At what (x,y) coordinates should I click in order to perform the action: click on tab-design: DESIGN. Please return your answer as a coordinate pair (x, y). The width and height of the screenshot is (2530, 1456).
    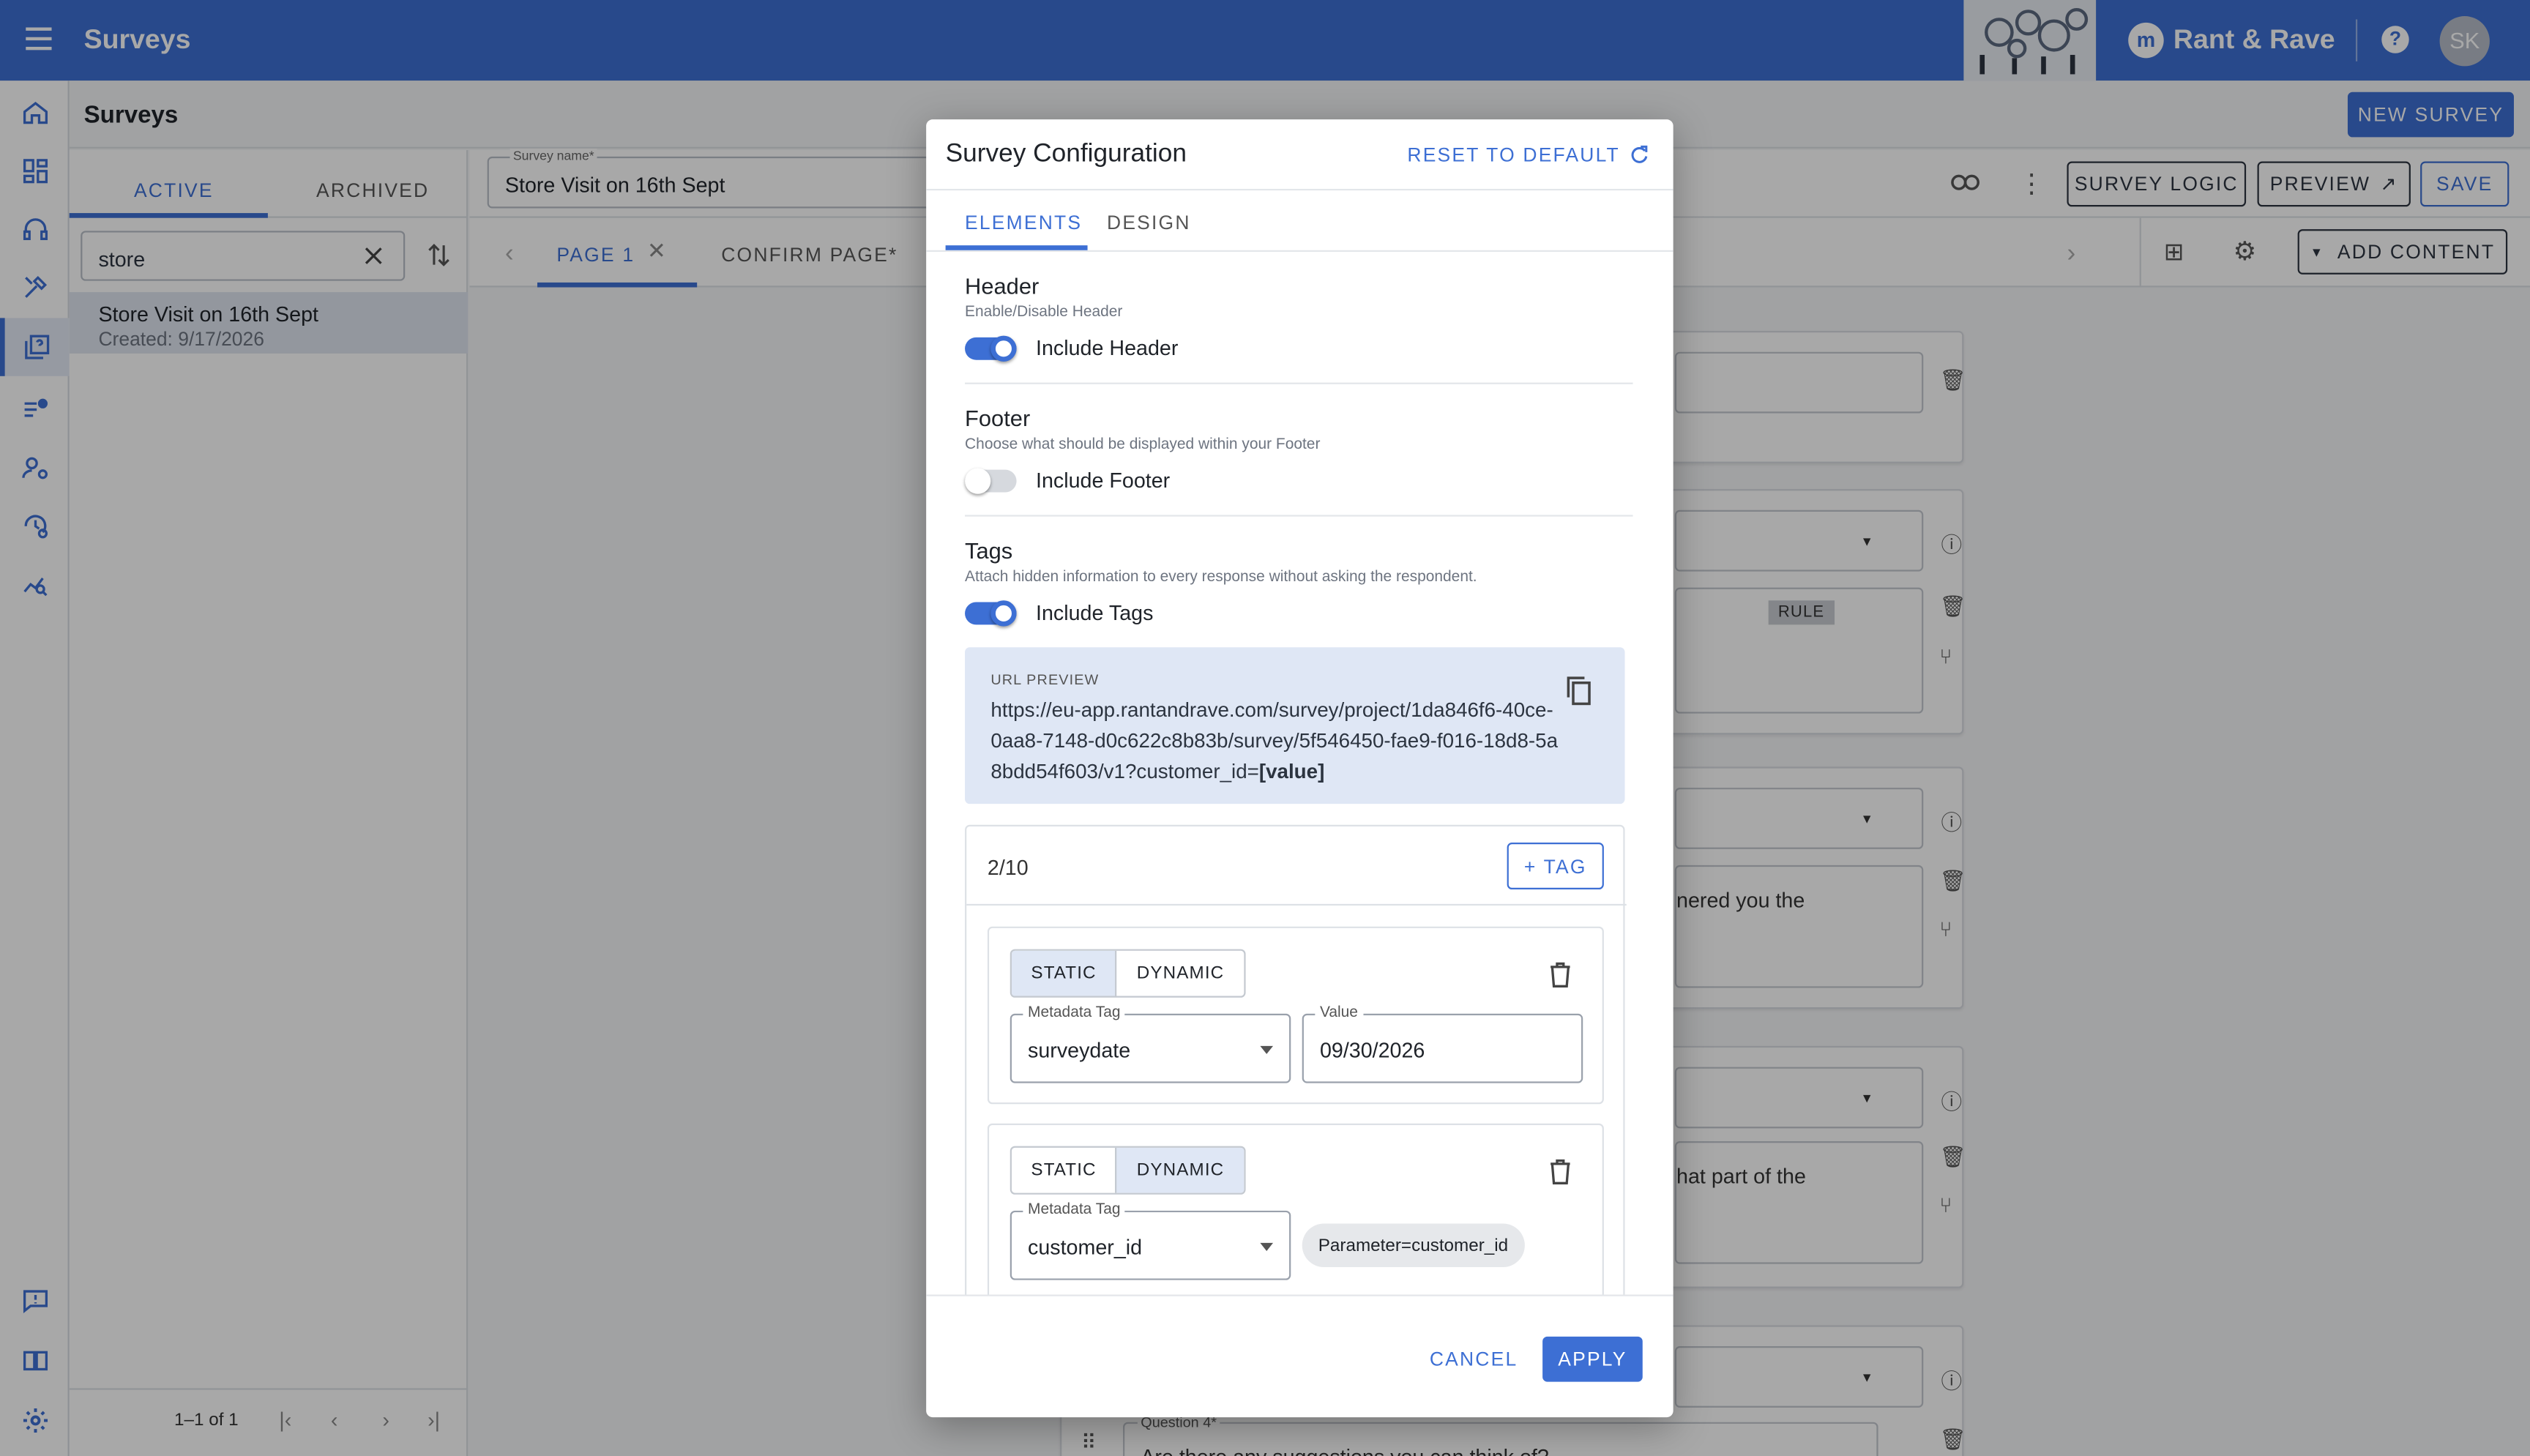
    Looking at the image, I should click on (1149, 223).